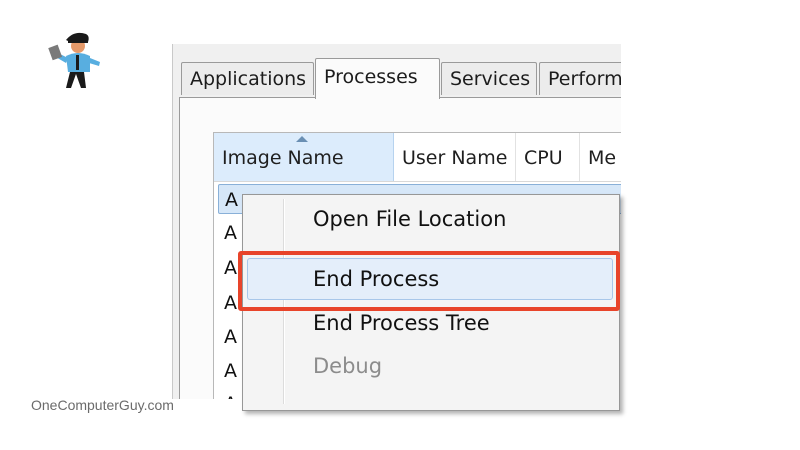  Describe the element at coordinates (580, 78) in the screenshot. I see `tab-performance: Perform` at that location.